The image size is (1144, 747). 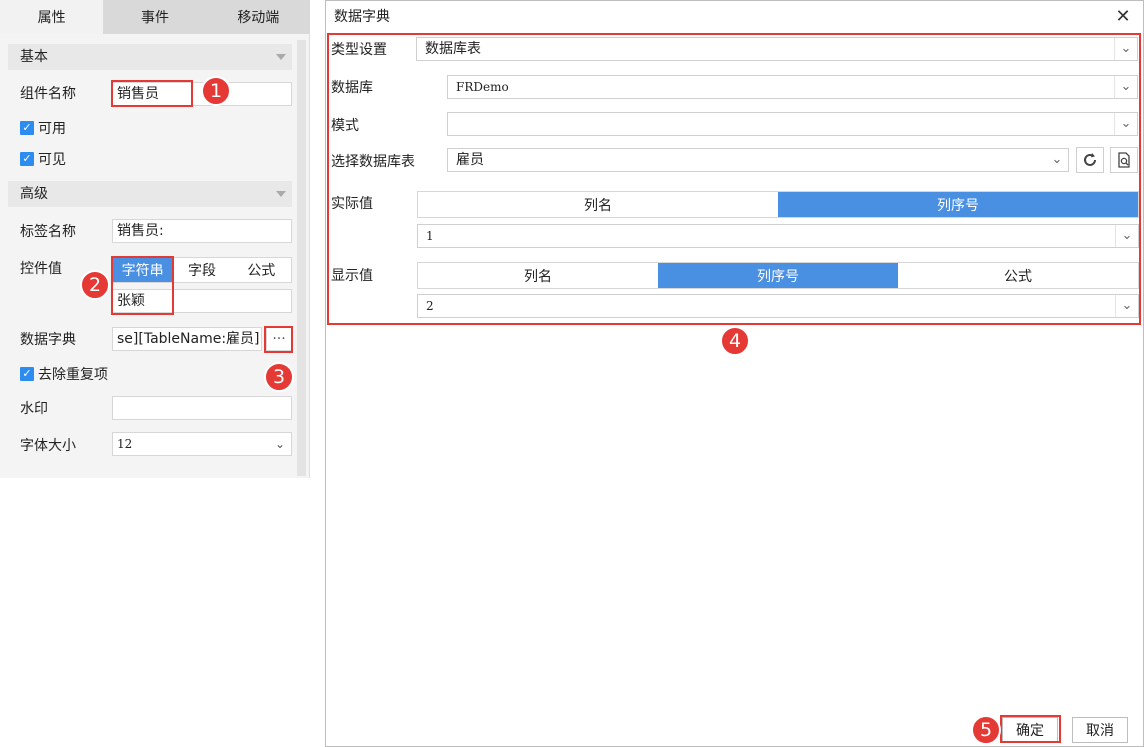 I want to click on tab-properties: 属性, so click(x=52, y=17).